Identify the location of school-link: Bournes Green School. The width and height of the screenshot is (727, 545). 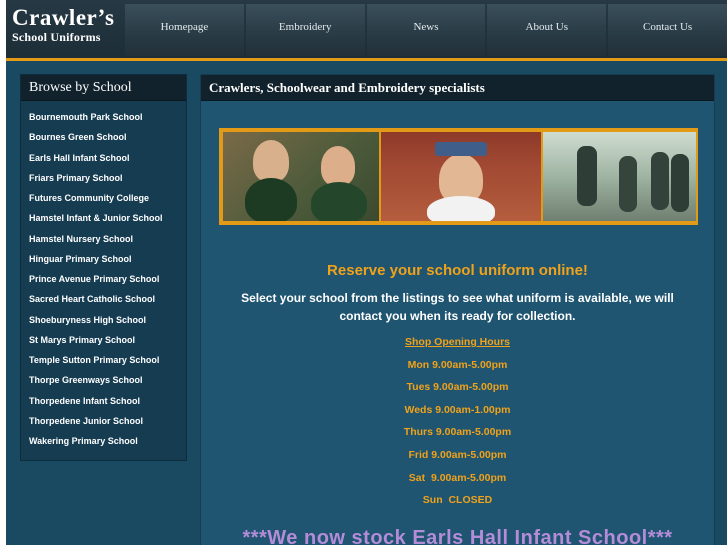
(103, 137).